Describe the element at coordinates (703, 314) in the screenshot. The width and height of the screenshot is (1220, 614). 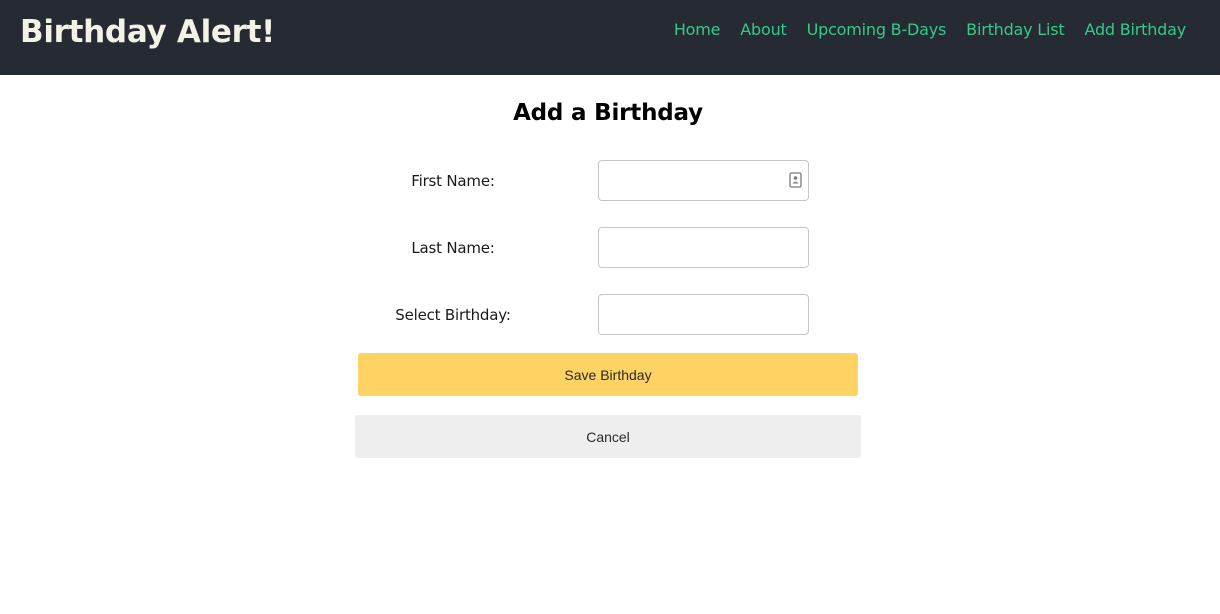
I see `birthday-input` at that location.